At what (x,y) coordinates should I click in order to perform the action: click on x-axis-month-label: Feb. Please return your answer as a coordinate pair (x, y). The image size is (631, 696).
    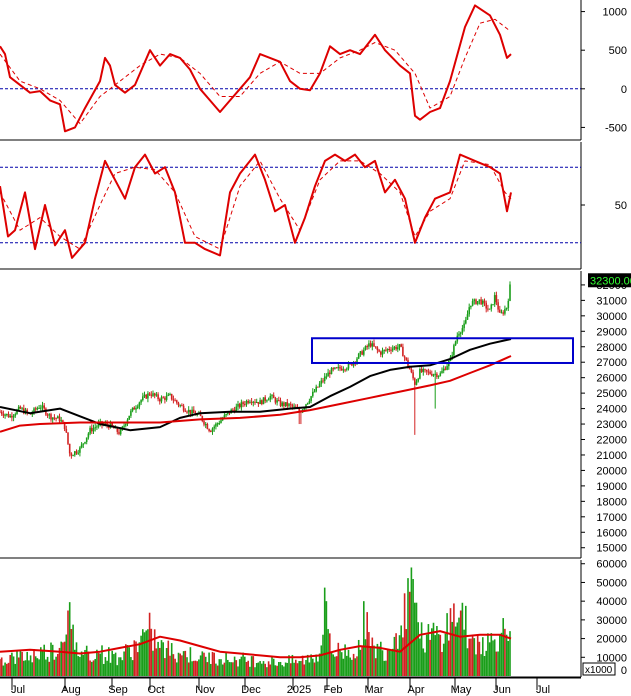
    Looking at the image, I should click on (333, 690).